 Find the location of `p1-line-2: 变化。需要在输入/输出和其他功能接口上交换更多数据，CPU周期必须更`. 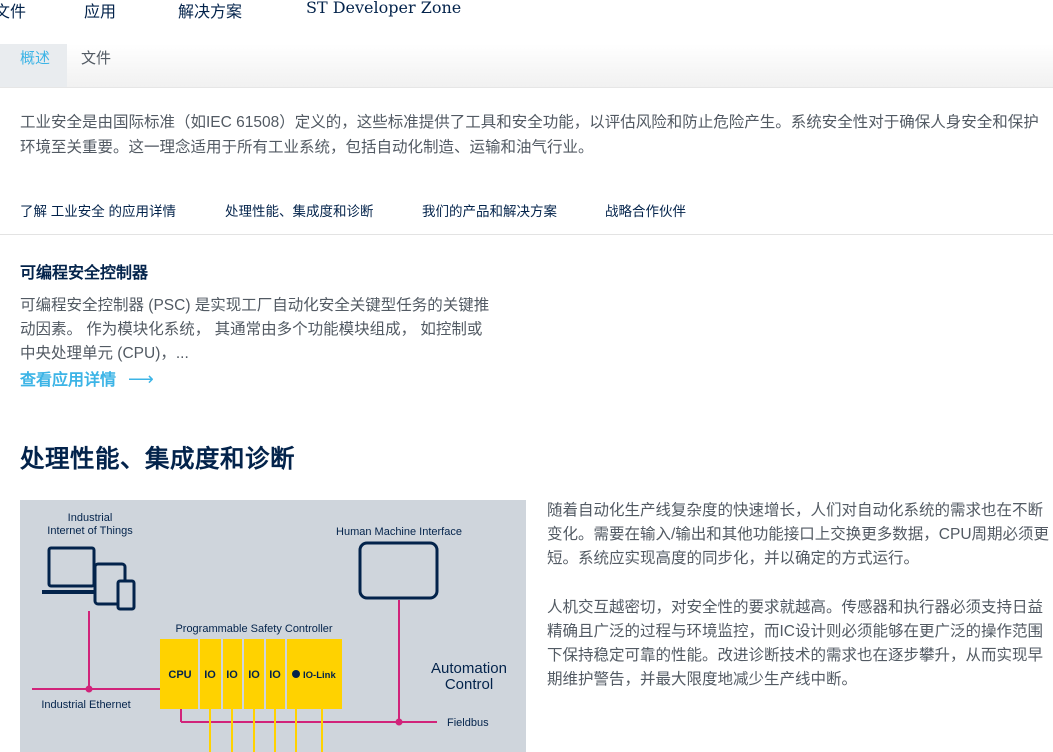

p1-line-2: 变化。需要在输入/输出和其他功能接口上交换更多数据，CPU周期必须更 is located at coordinates (798, 534).